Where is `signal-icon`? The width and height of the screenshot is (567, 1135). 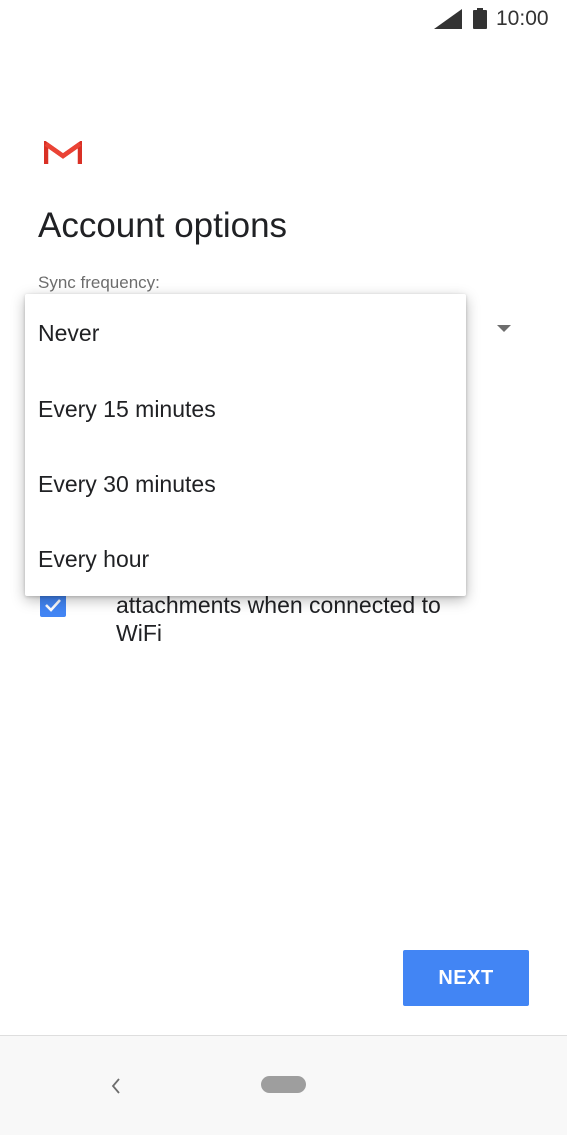
signal-icon is located at coordinates (448, 19).